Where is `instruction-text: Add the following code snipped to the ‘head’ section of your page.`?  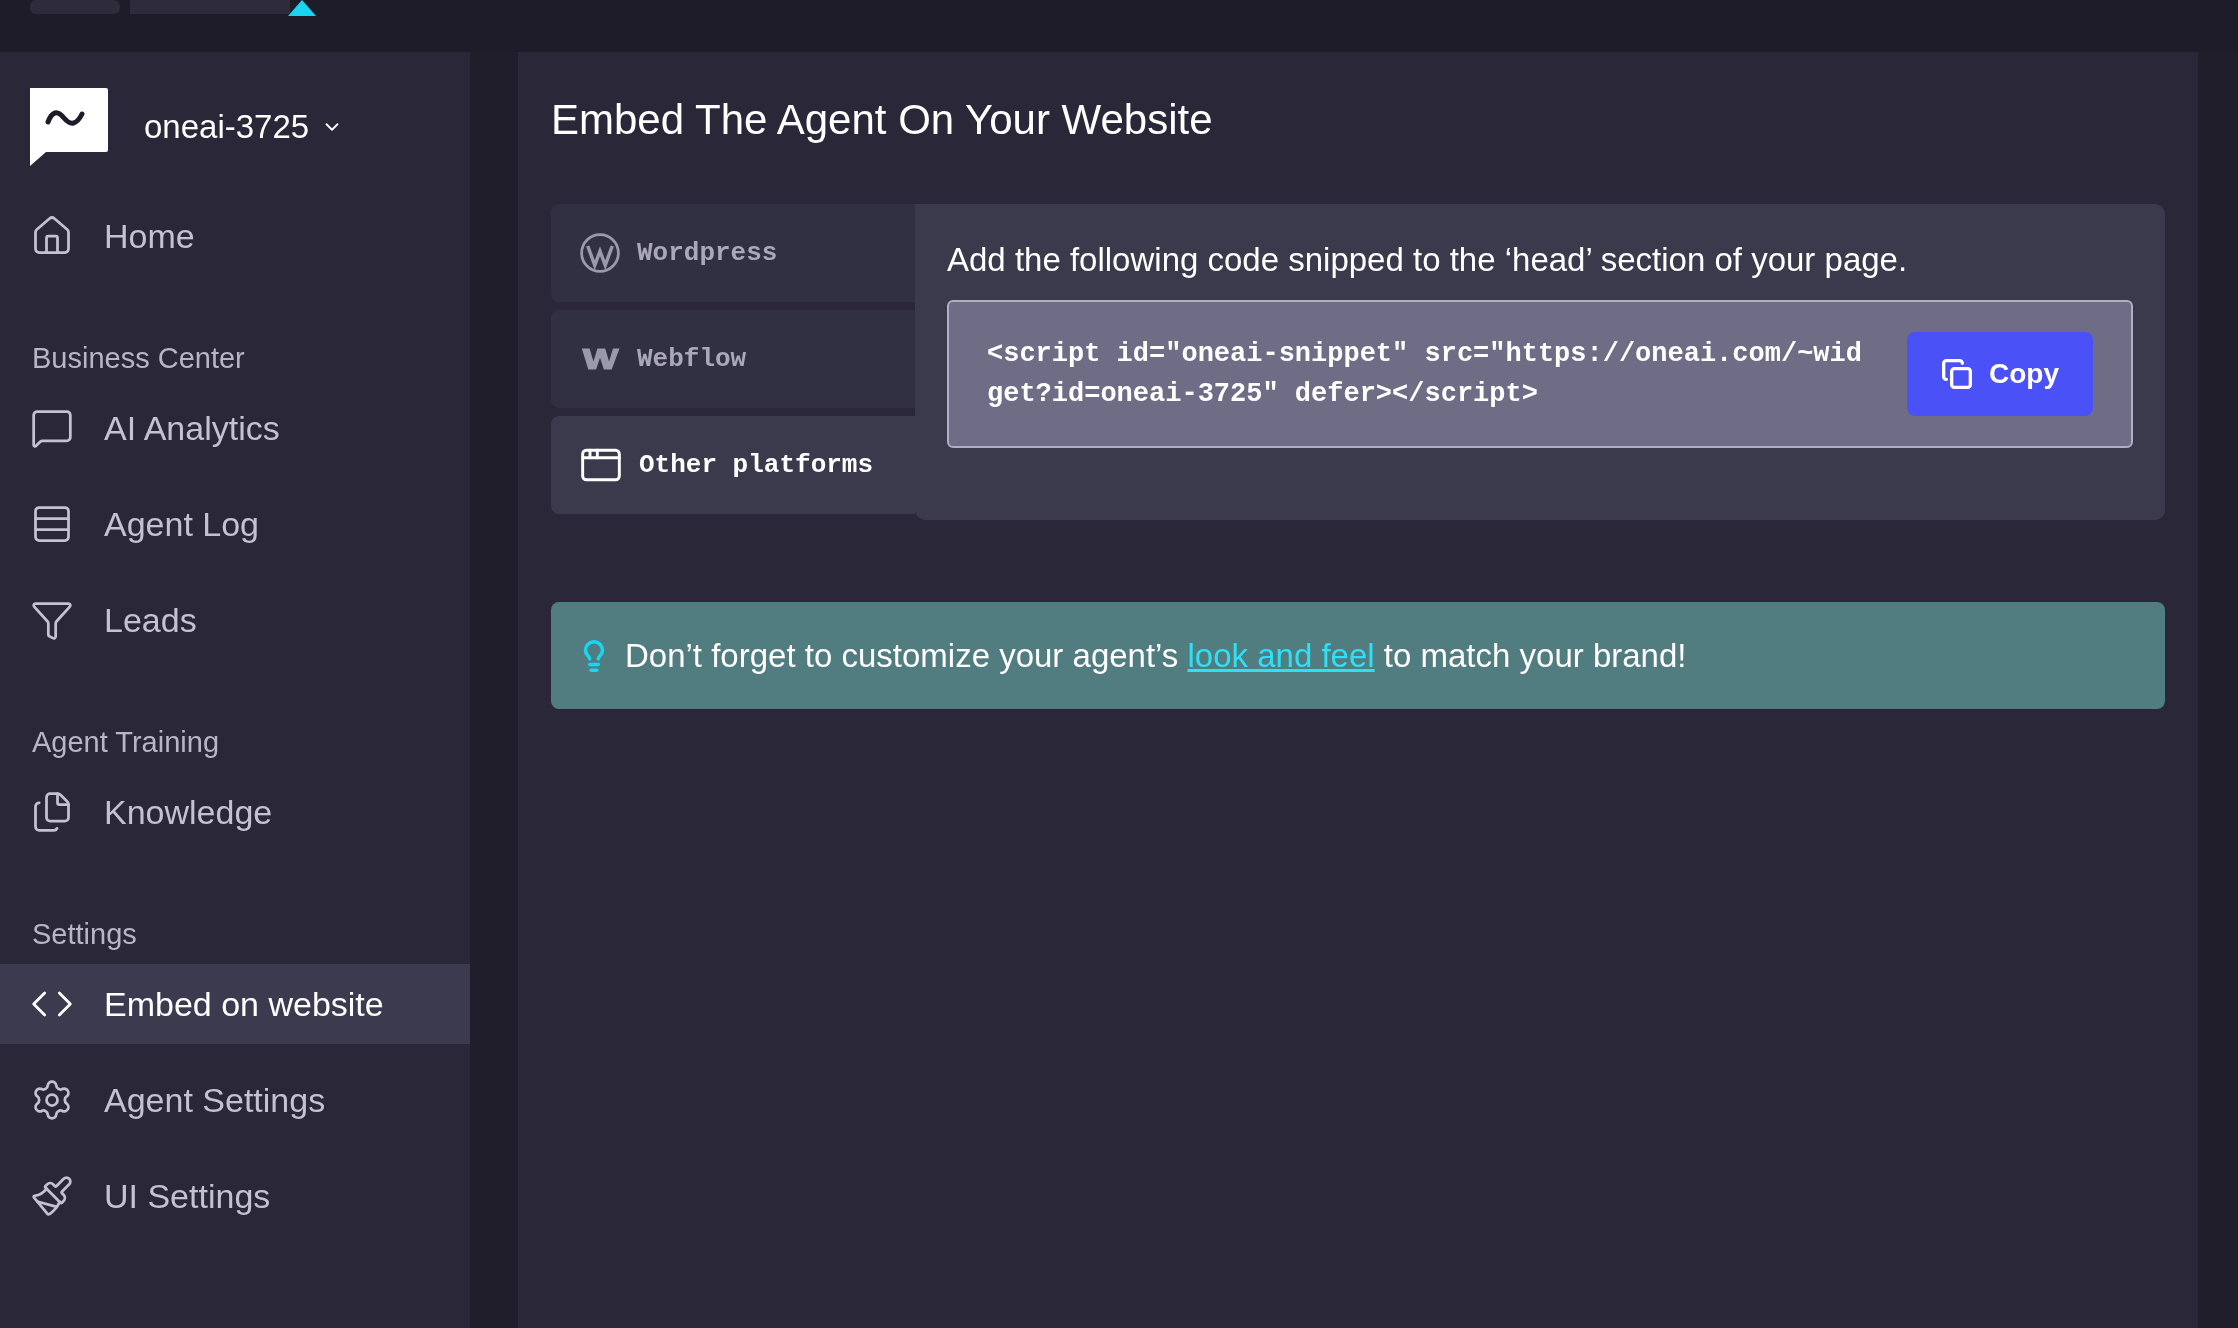
instruction-text: Add the following code snipped to the ‘head’ section of your page. is located at coordinates (1428, 260).